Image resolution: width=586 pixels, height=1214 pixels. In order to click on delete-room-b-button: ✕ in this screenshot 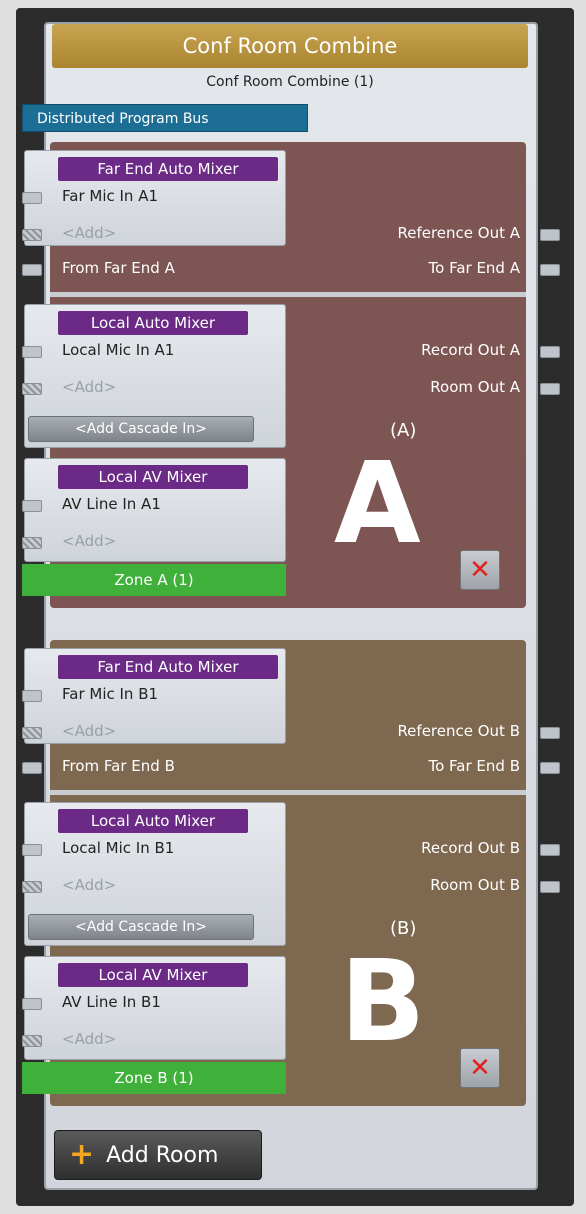, I will do `click(480, 1068)`.